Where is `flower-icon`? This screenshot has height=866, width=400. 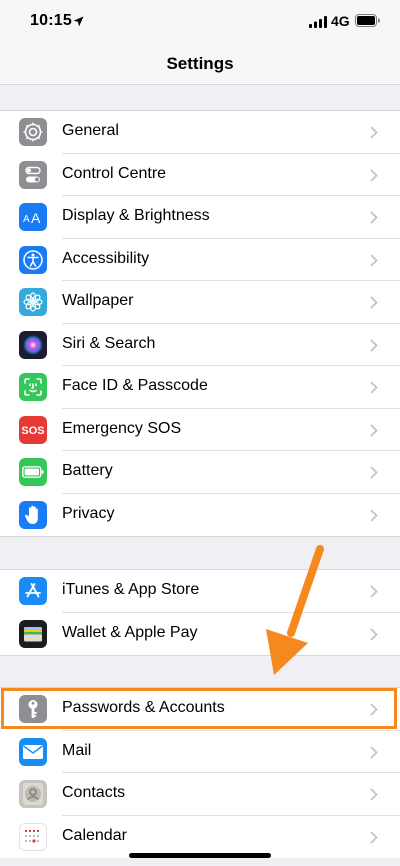
flower-icon is located at coordinates (33, 302).